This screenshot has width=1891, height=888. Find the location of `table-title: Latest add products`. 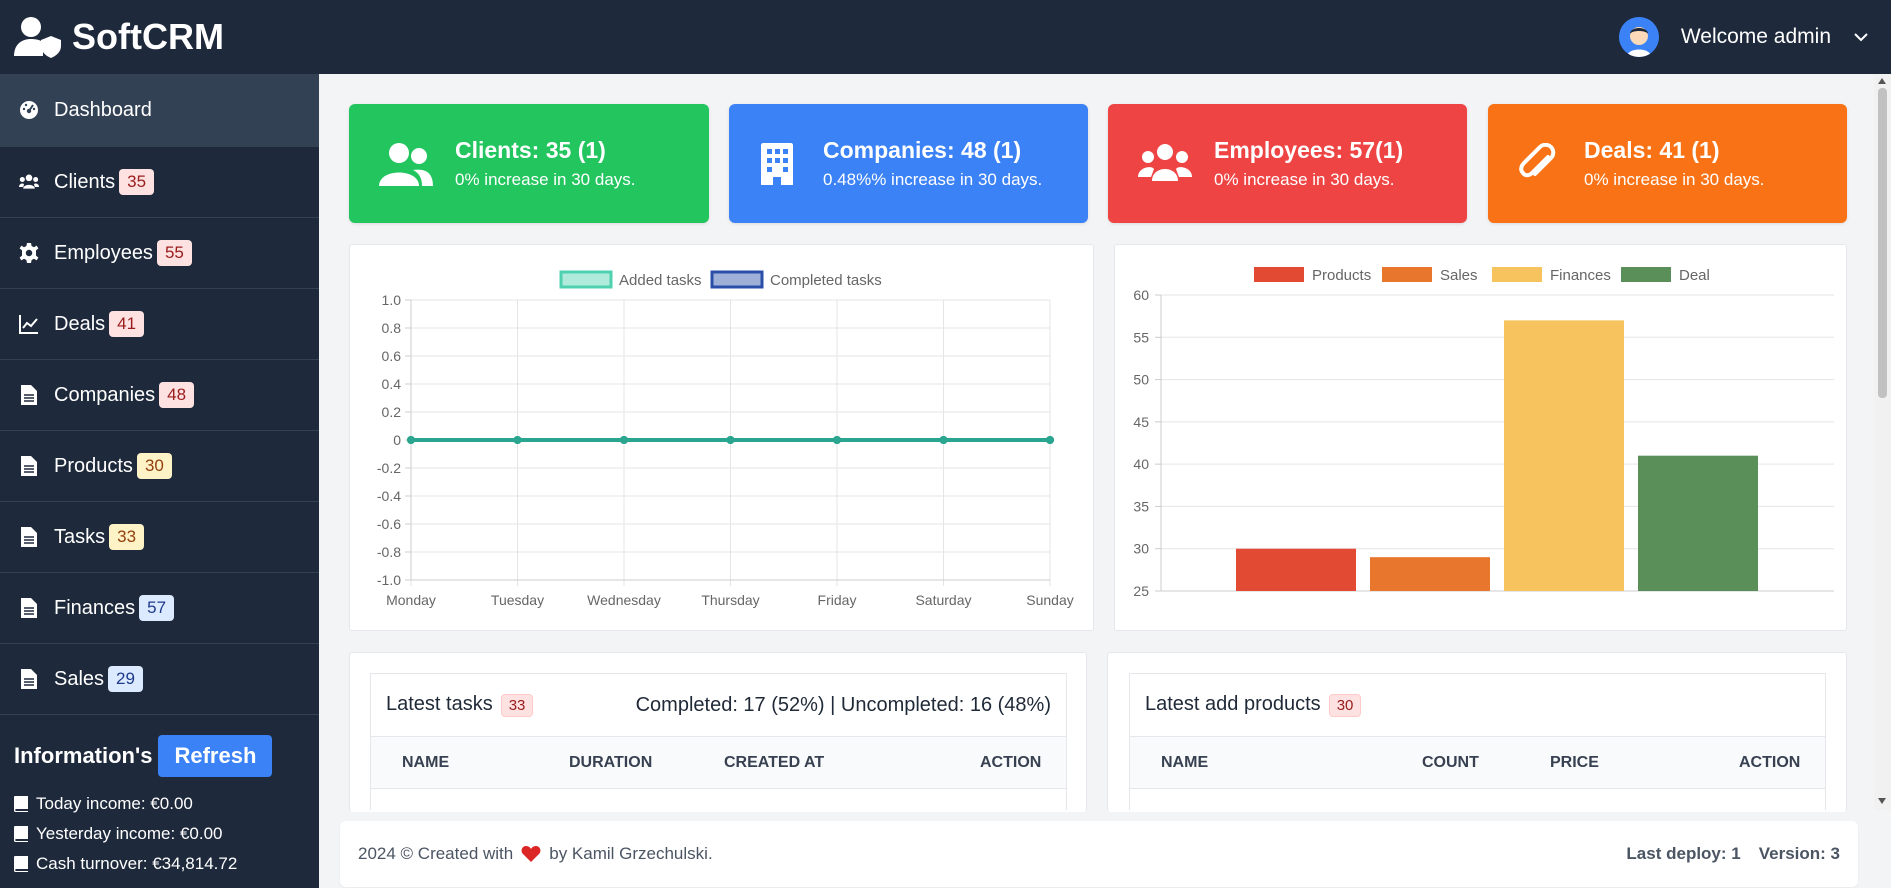

table-title: Latest add products is located at coordinates (1233, 704).